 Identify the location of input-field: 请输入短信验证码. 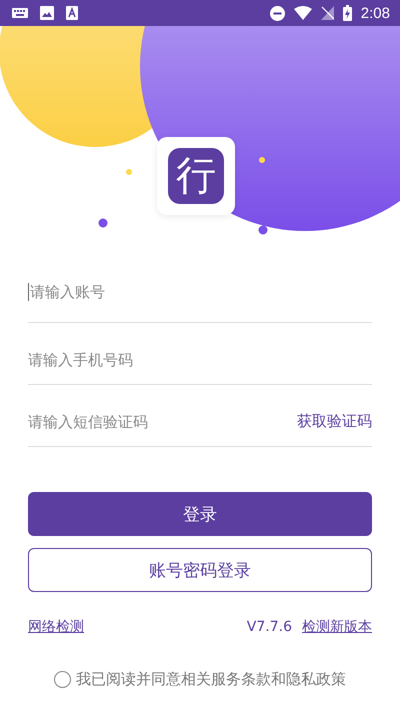
(162, 421).